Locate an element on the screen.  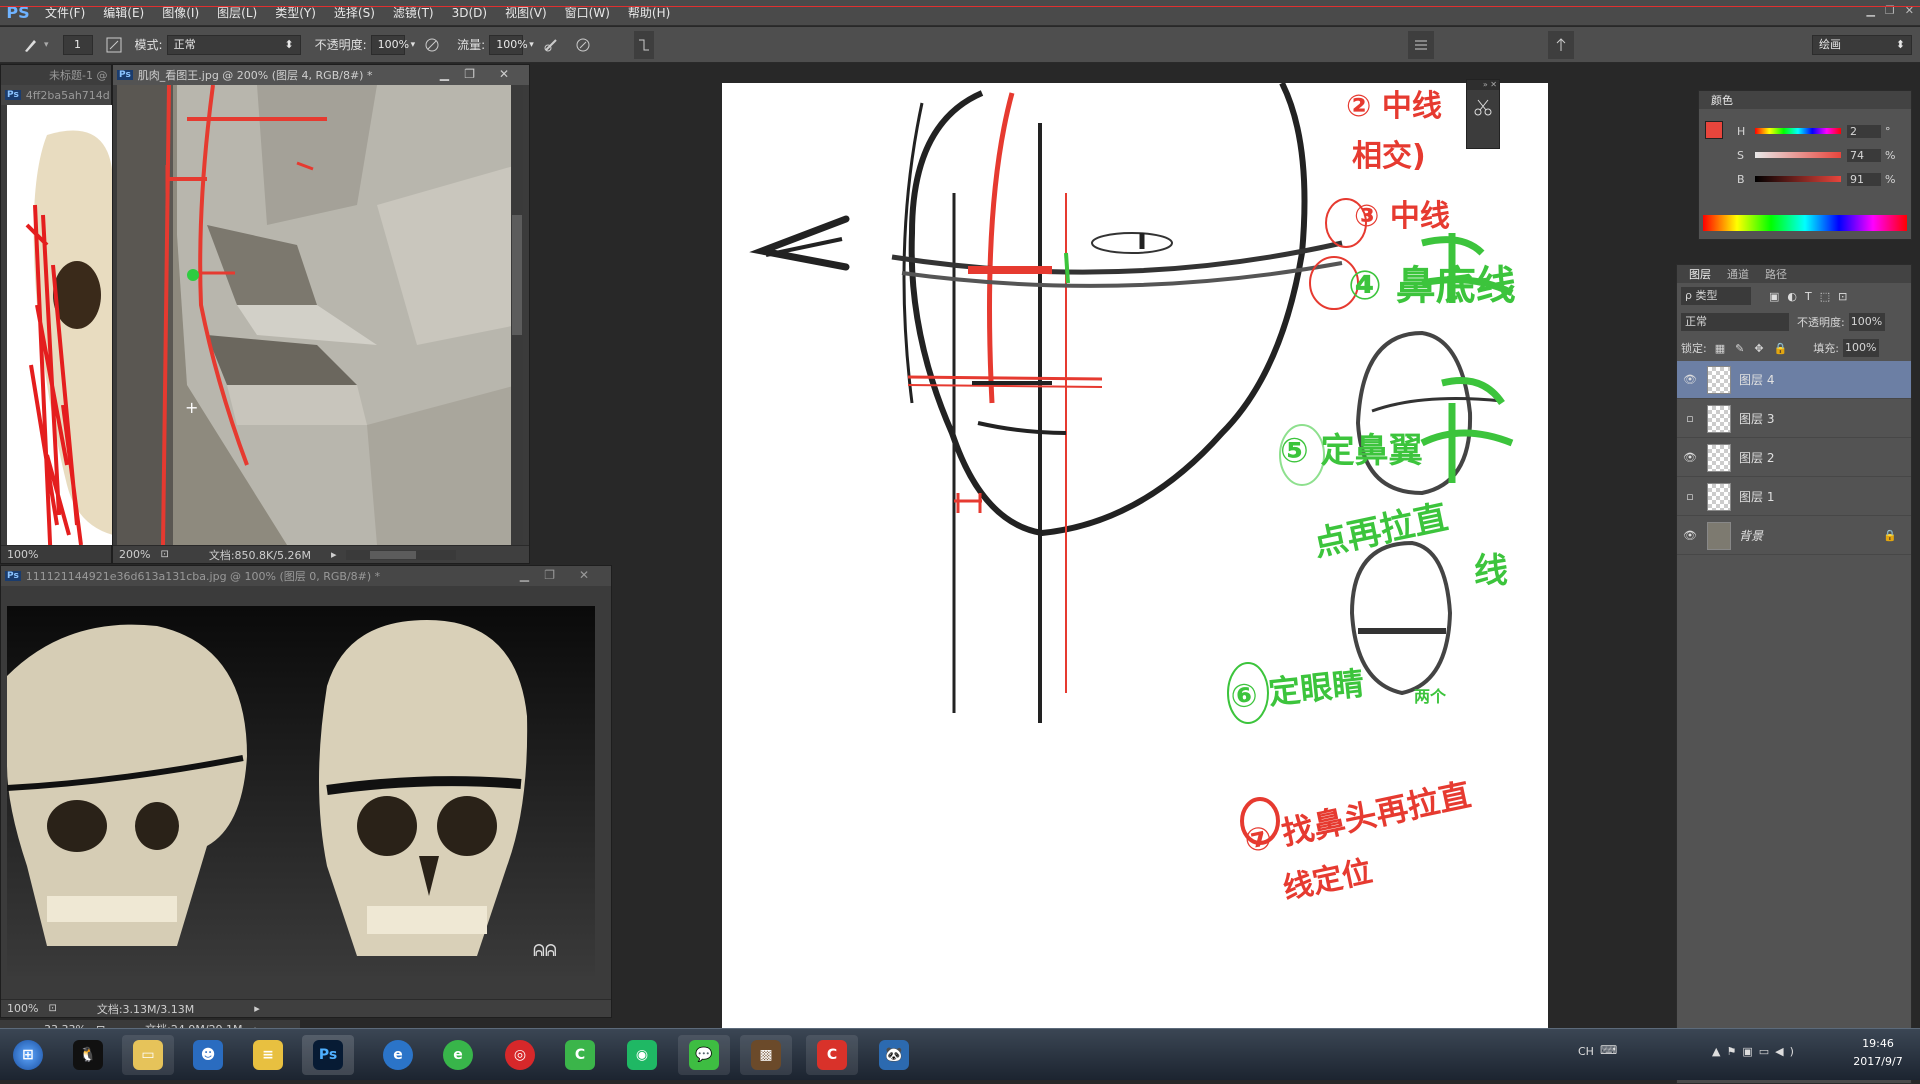
layer-row-background: 👁 背景 🔒 is located at coordinates (1794, 536).